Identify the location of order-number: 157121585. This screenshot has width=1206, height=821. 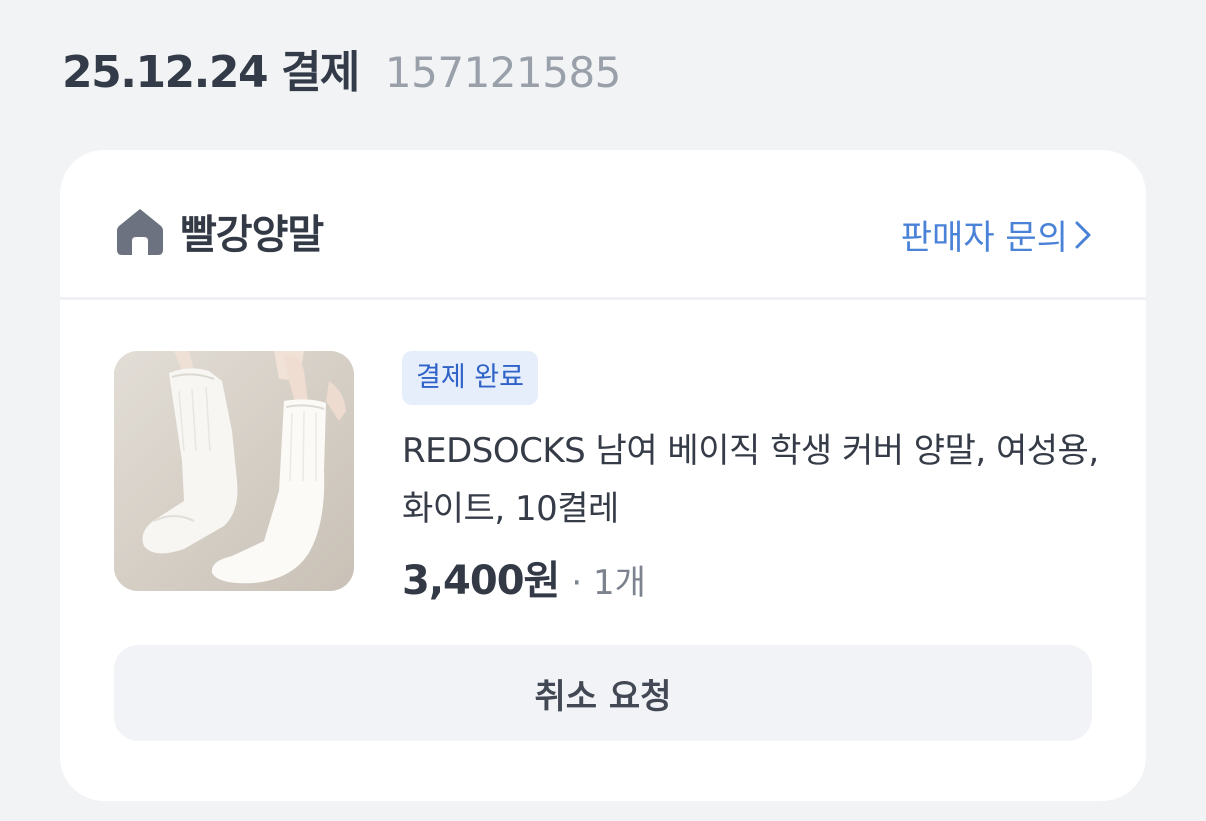
(503, 72).